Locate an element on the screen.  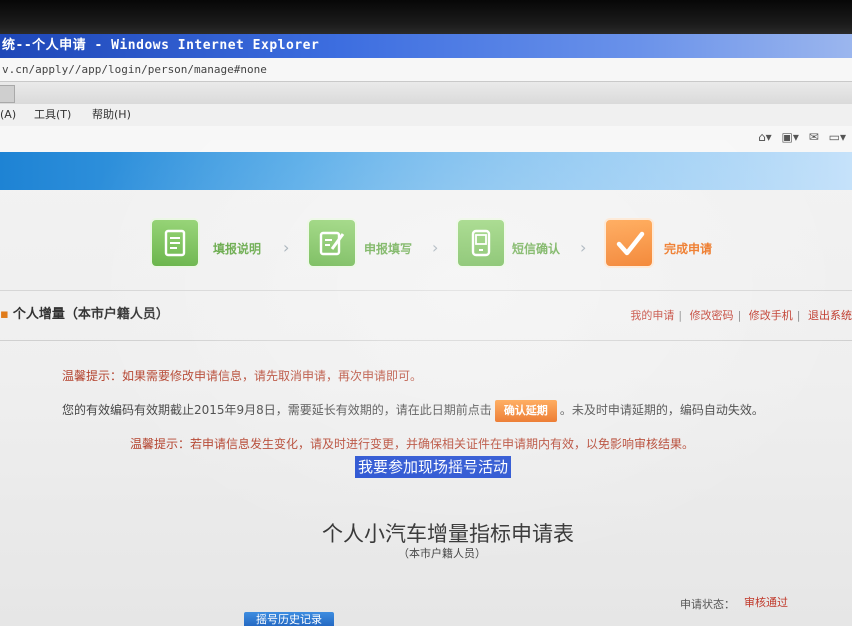
section-title-text: 个人增量（本市户籍人员） is located at coordinates (90, 314).